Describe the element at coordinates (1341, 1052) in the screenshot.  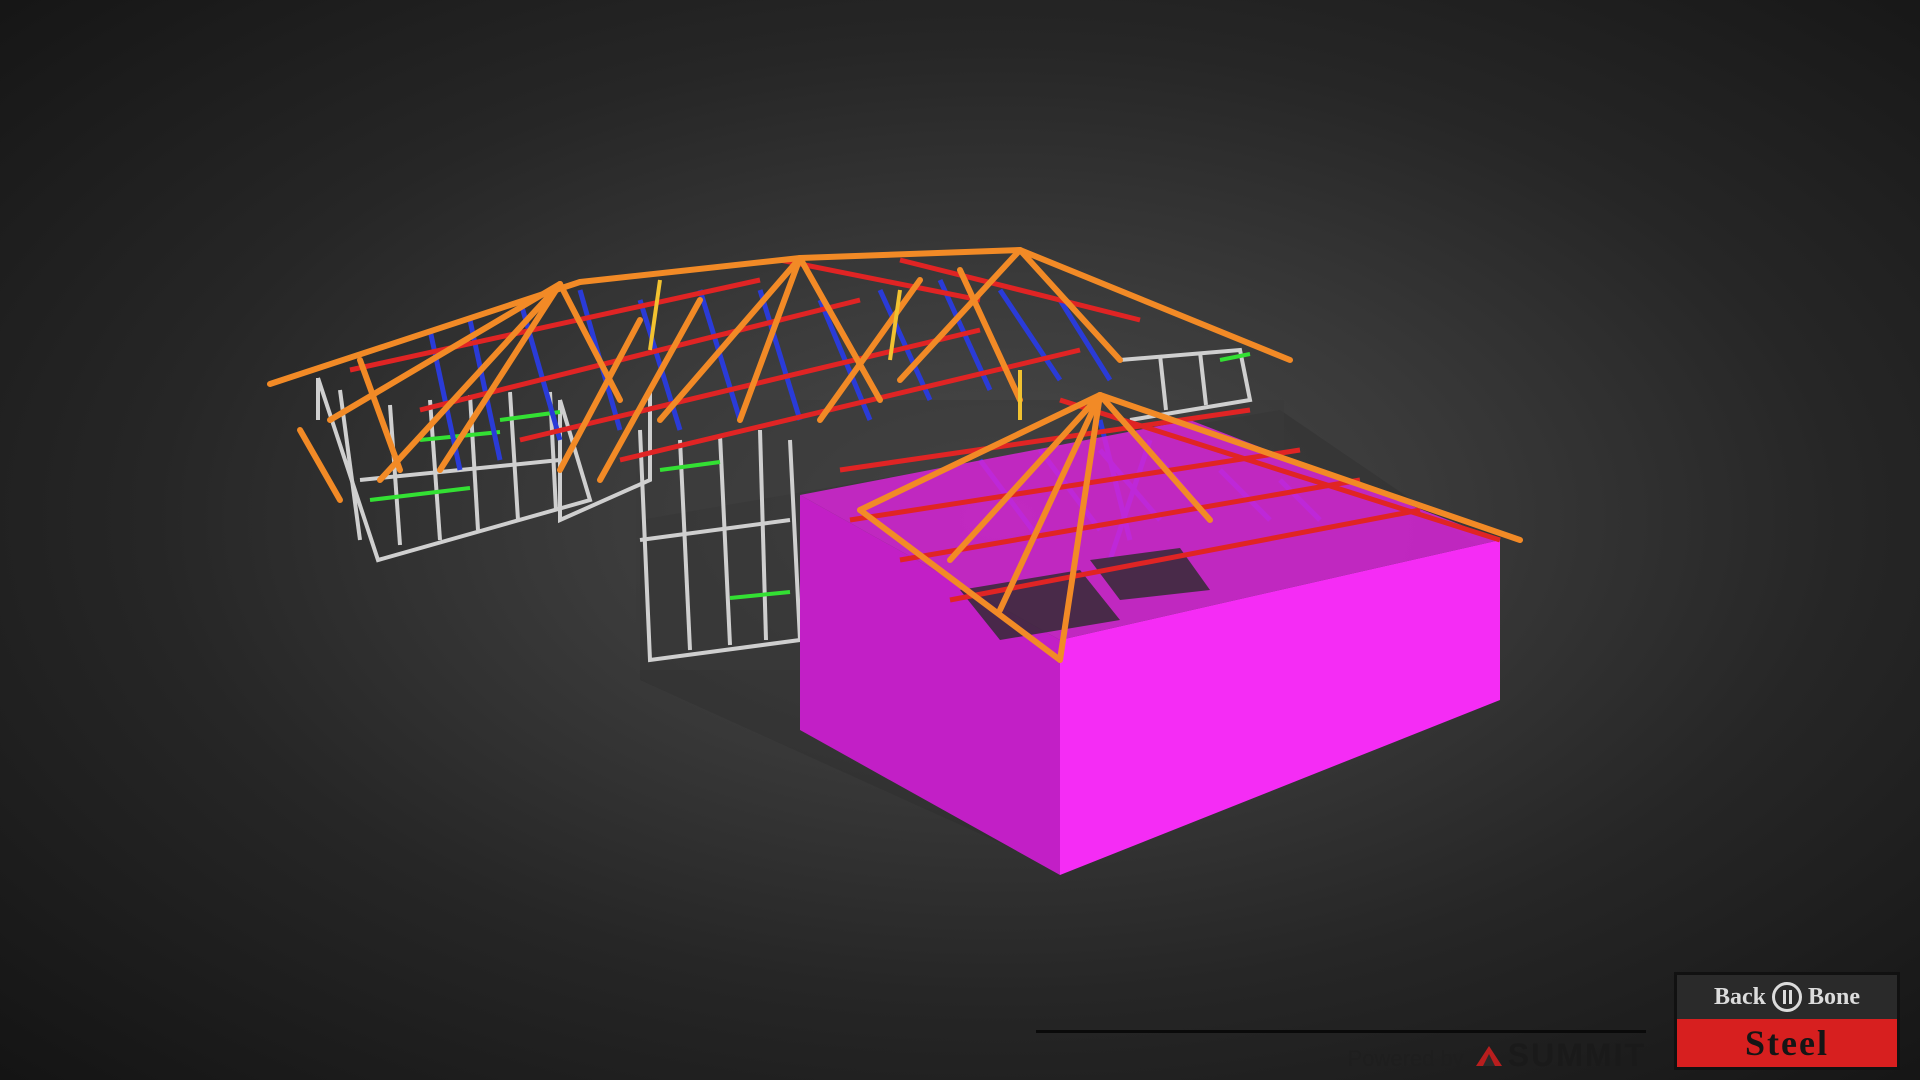
I see `powered-by-watermark: Powered by SUMMIT` at that location.